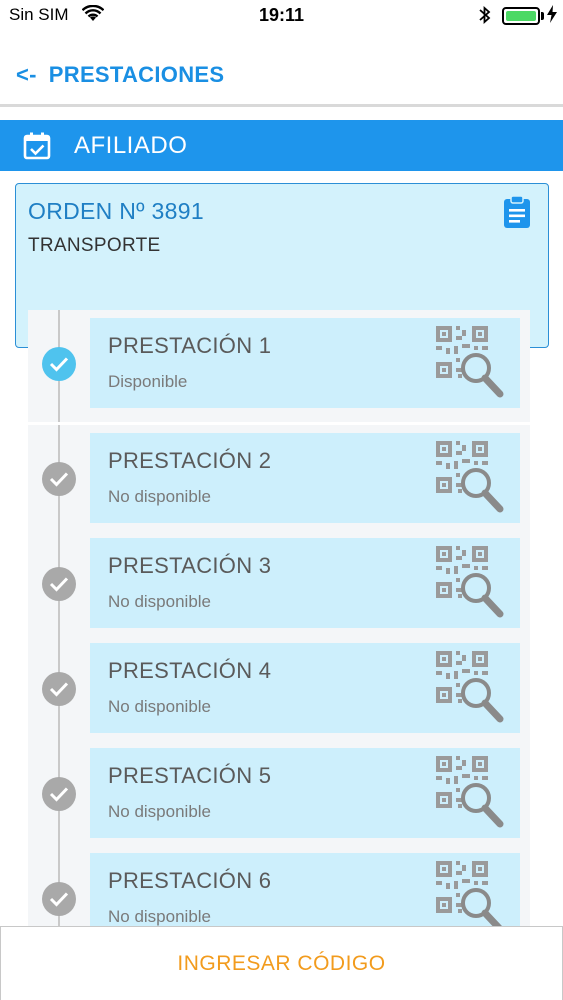  Describe the element at coordinates (190, 880) in the screenshot. I see `prestacion-title: PRESTACIÓN 6` at that location.